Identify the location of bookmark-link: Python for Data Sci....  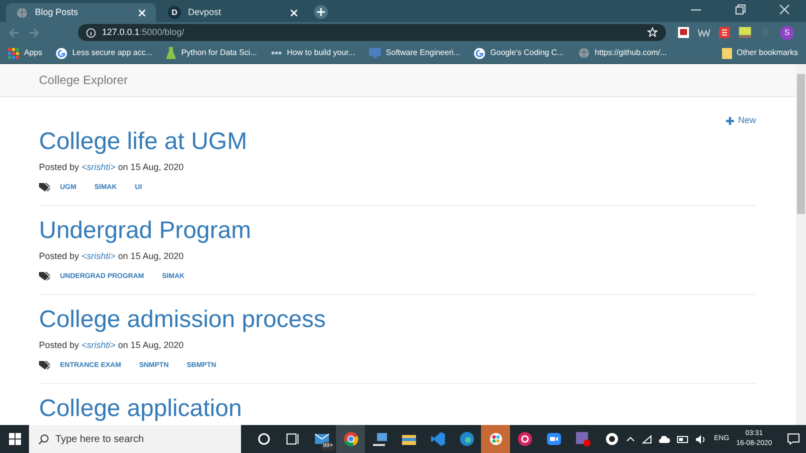
(211, 53).